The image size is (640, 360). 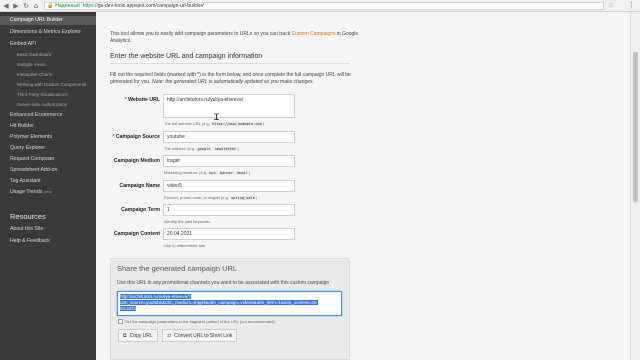 I want to click on sidebar-item-request-composer: Request Composer, so click(x=48, y=159).